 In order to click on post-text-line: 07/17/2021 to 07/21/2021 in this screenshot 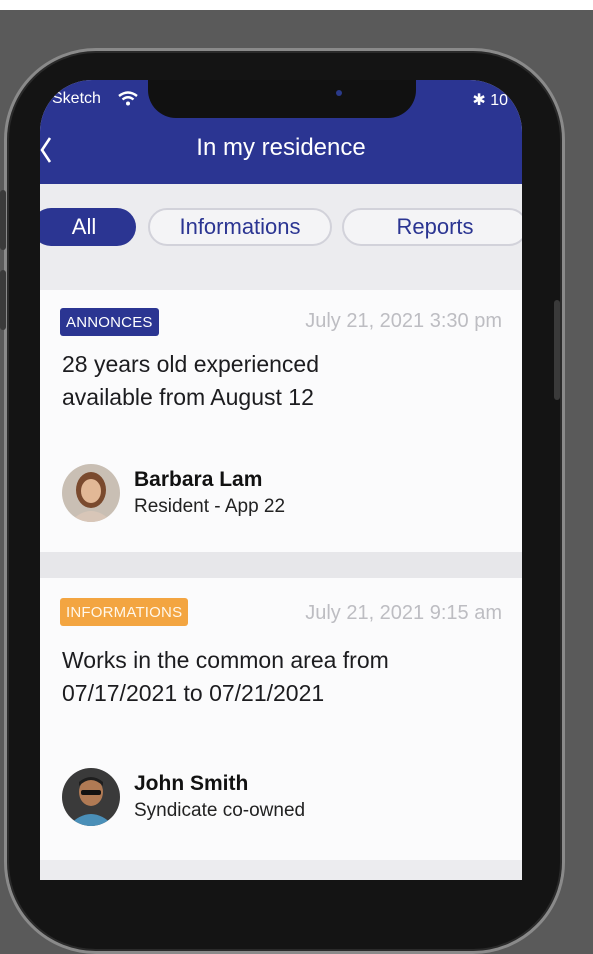, I will do `click(193, 693)`.